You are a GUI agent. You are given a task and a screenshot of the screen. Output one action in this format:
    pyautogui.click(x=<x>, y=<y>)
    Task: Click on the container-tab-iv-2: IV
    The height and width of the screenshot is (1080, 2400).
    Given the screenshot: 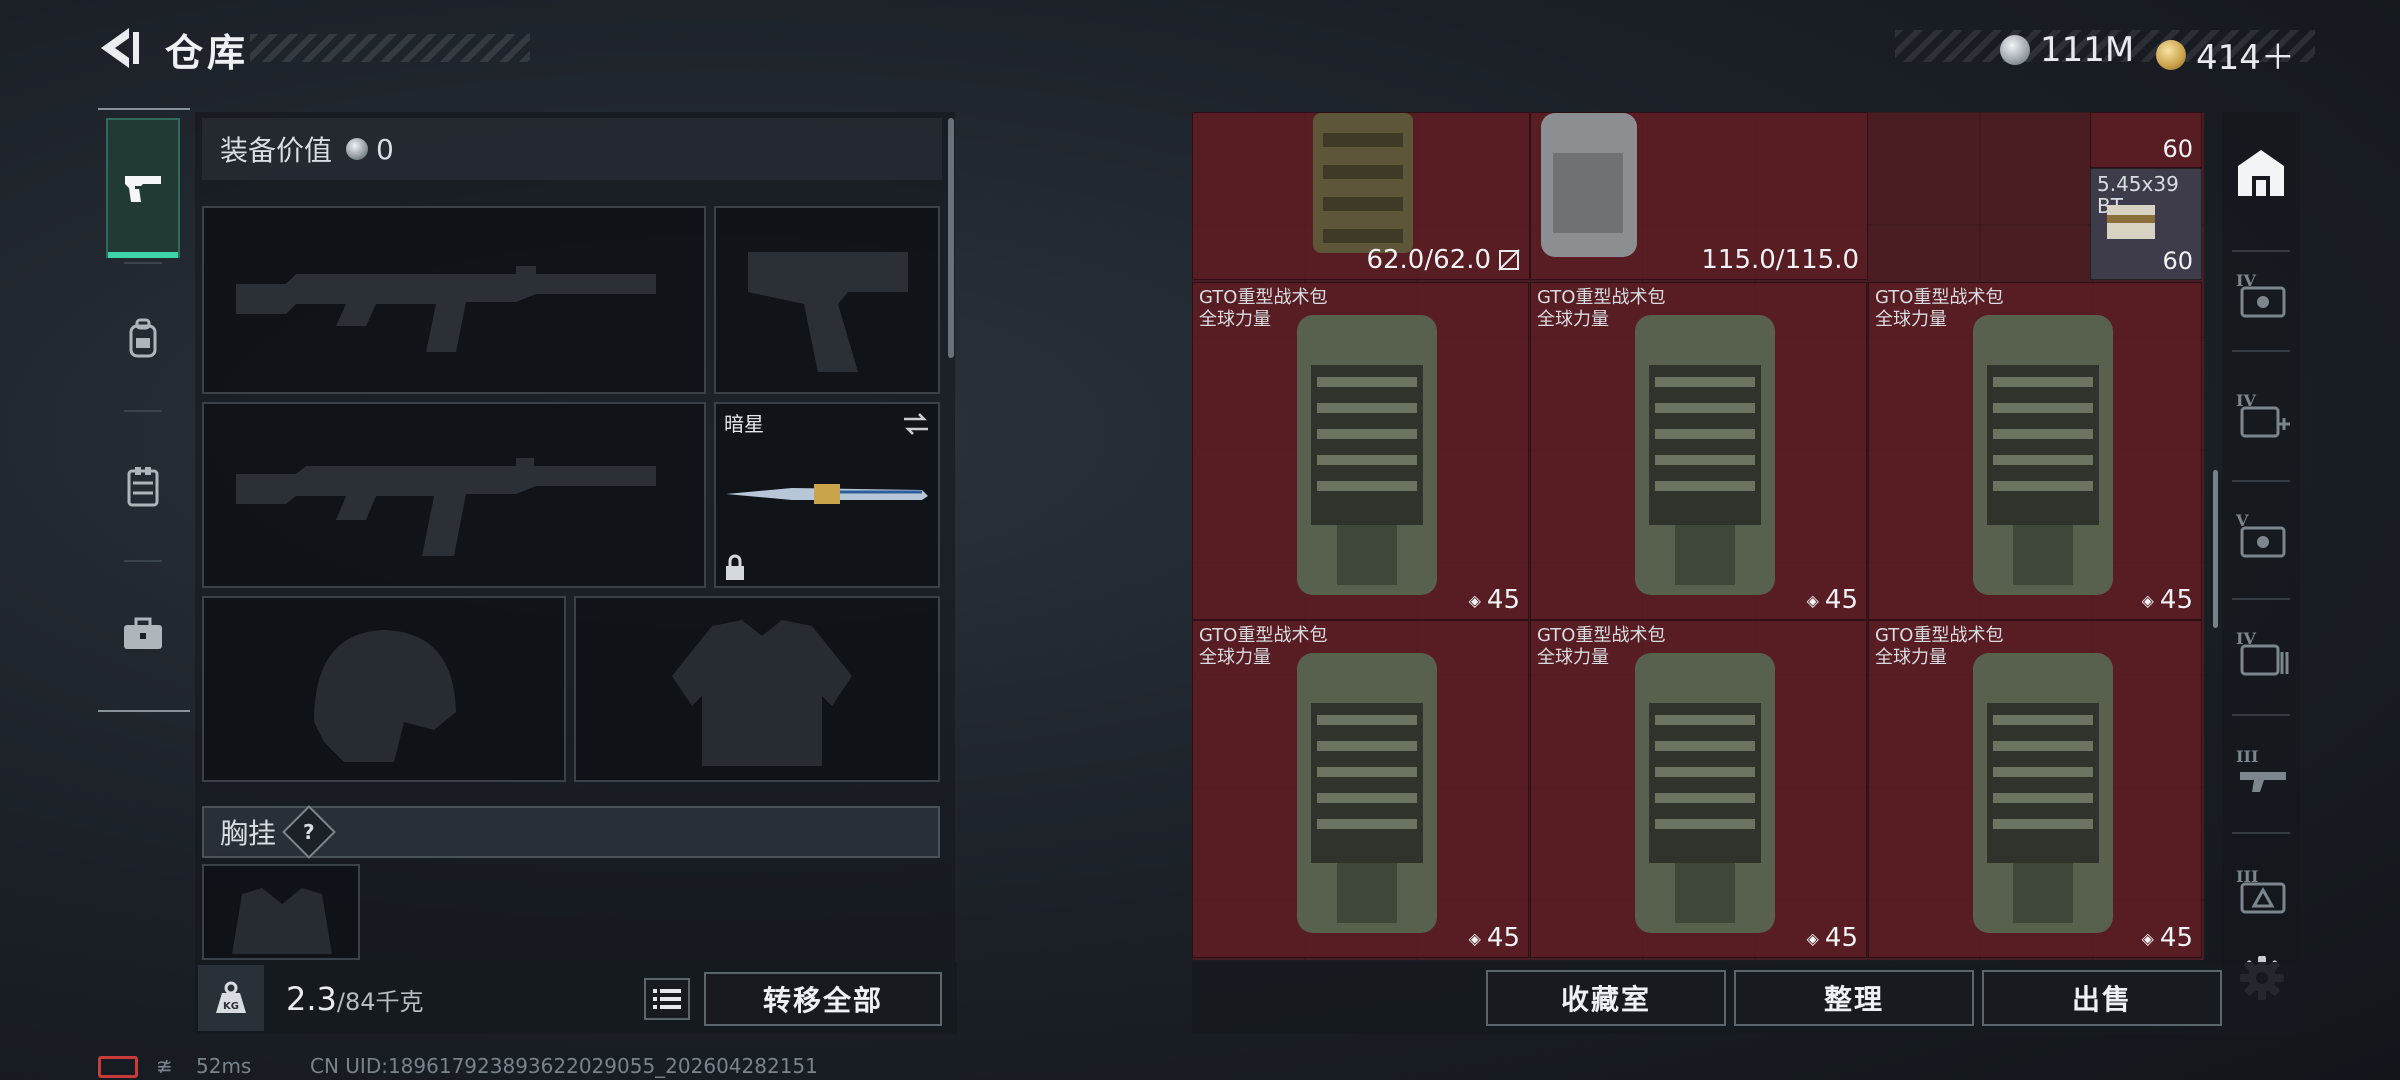 What is the action you would take?
    pyautogui.click(x=2263, y=416)
    